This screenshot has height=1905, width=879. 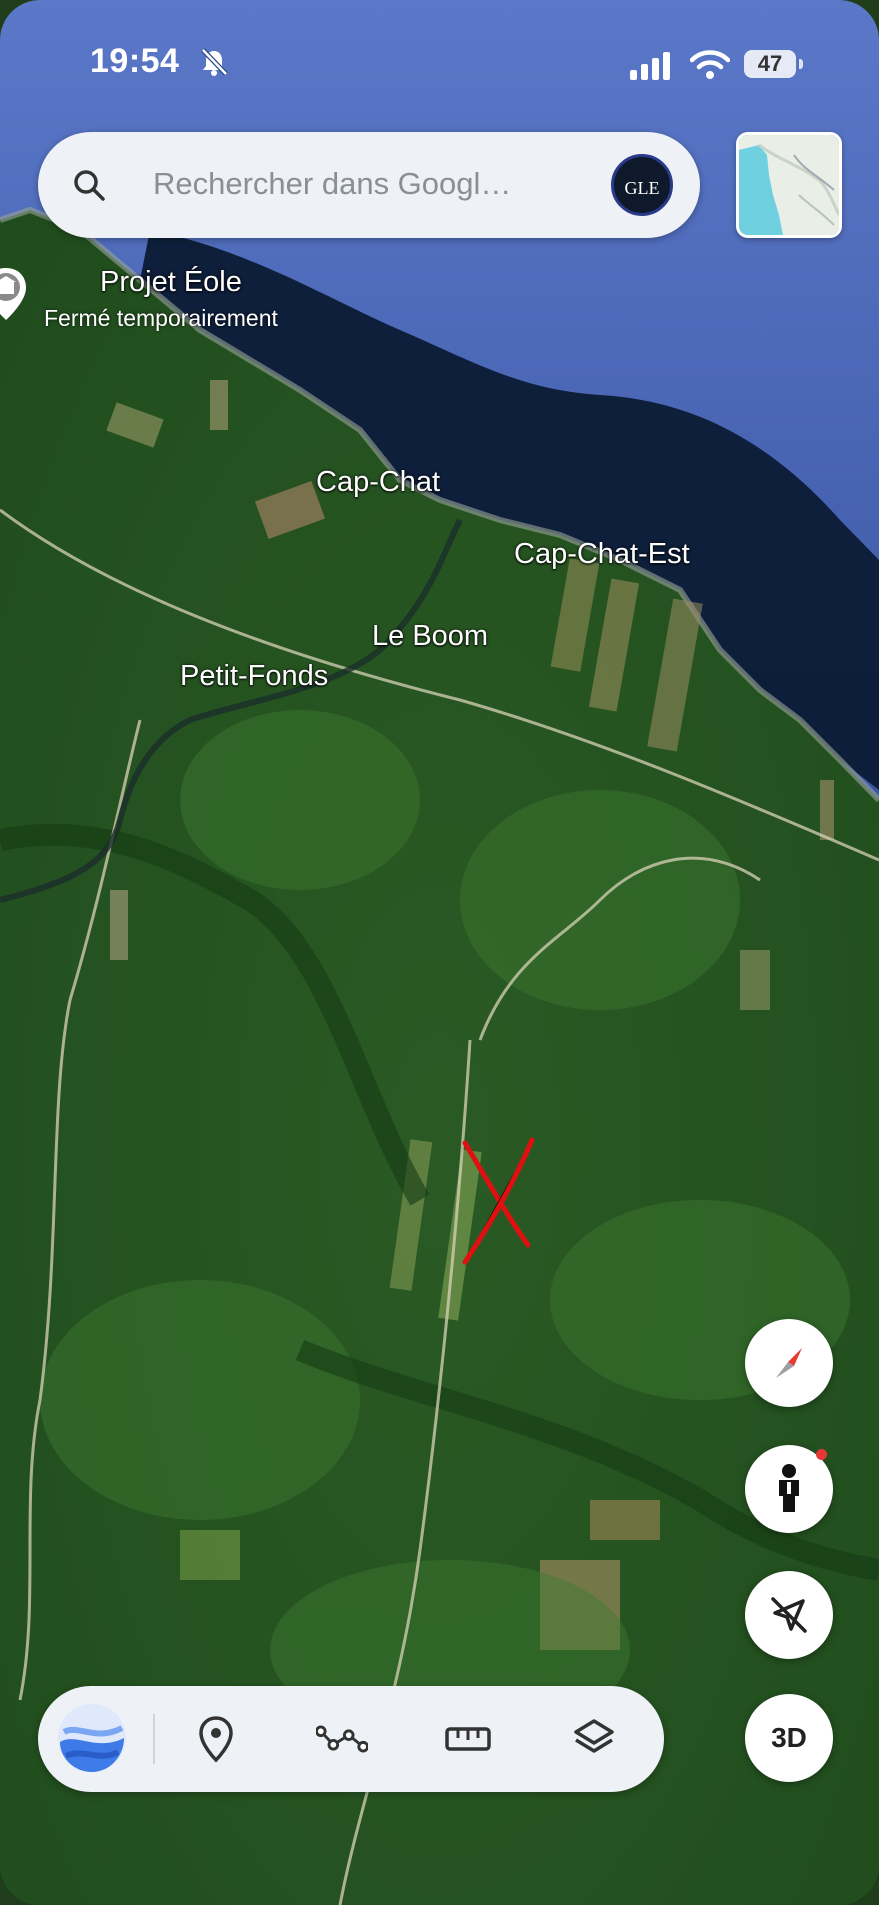 What do you see at coordinates (789, 1738) in the screenshot?
I see `3d-toggle-button: 3D` at bounding box center [789, 1738].